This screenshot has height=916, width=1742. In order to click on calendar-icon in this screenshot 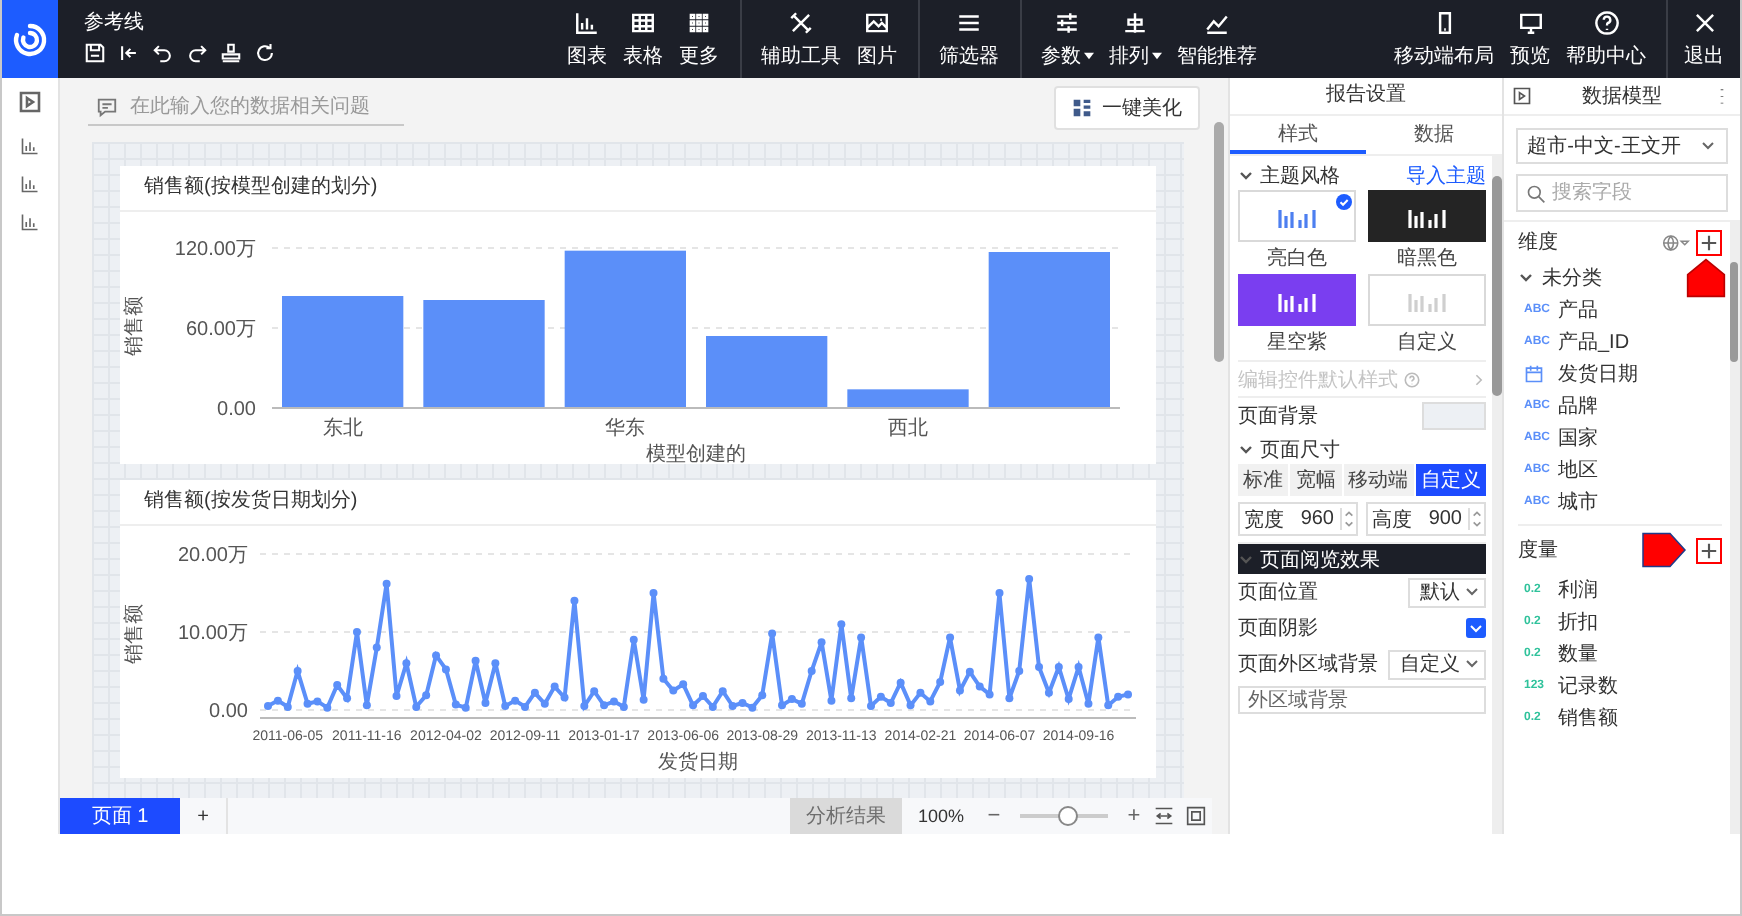, I will do `click(1534, 374)`.